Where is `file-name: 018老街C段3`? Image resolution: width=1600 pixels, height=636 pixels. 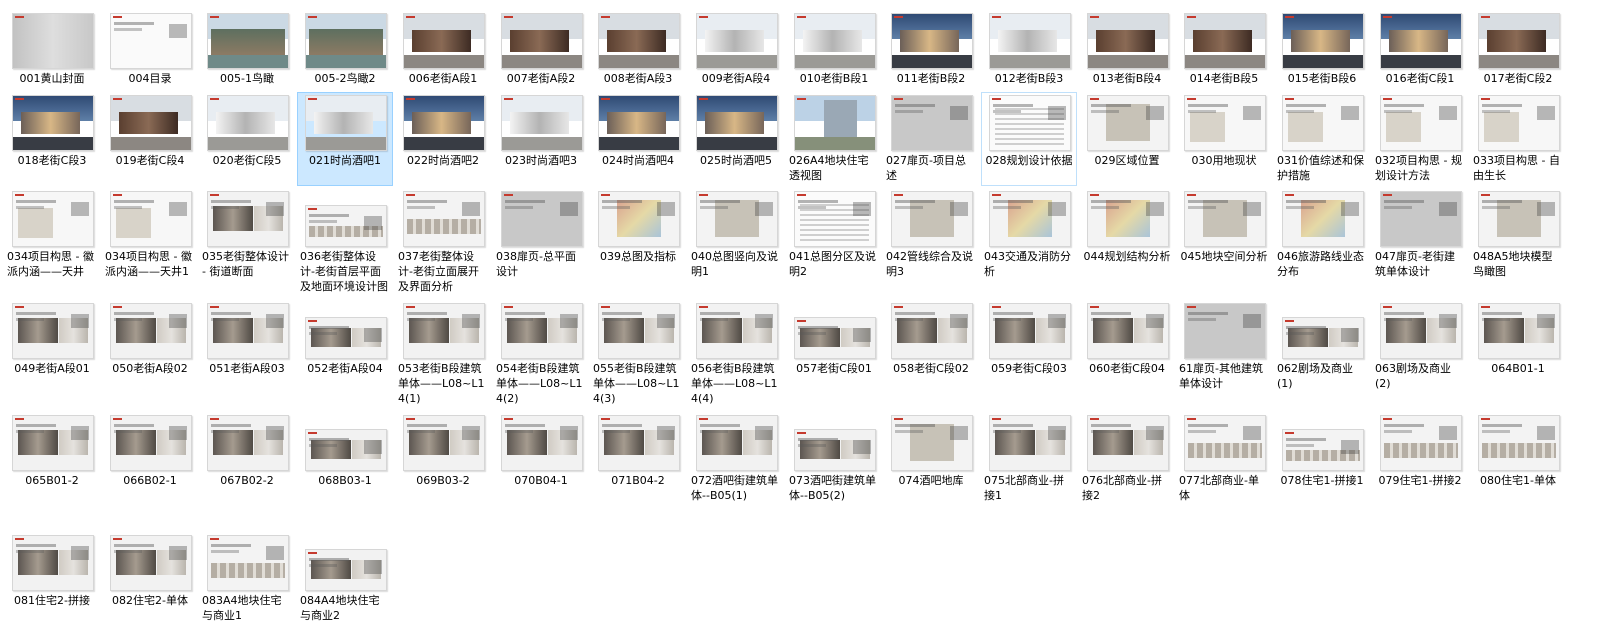
file-name: 018老街C段3 is located at coordinates (52, 160).